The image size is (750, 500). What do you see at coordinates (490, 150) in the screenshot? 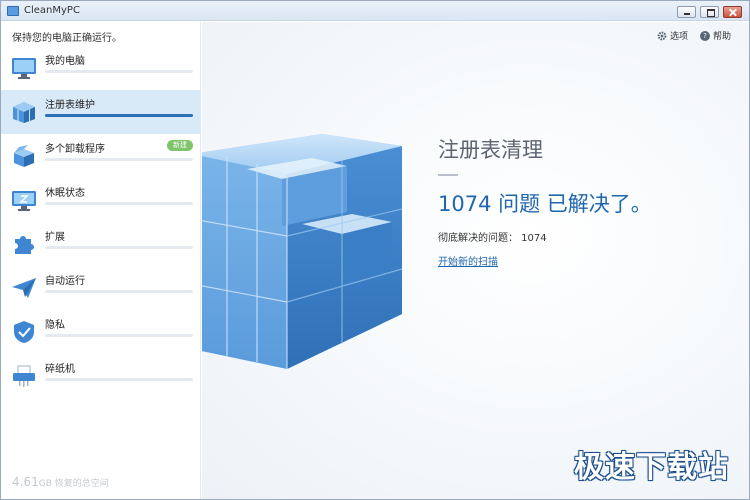
I see `page-title: 注册表清理` at bounding box center [490, 150].